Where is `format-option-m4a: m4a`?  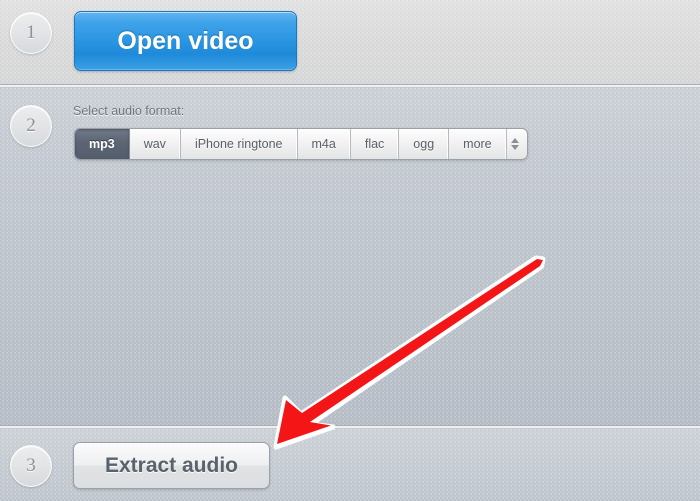
format-option-m4a: m4a is located at coordinates (324, 144).